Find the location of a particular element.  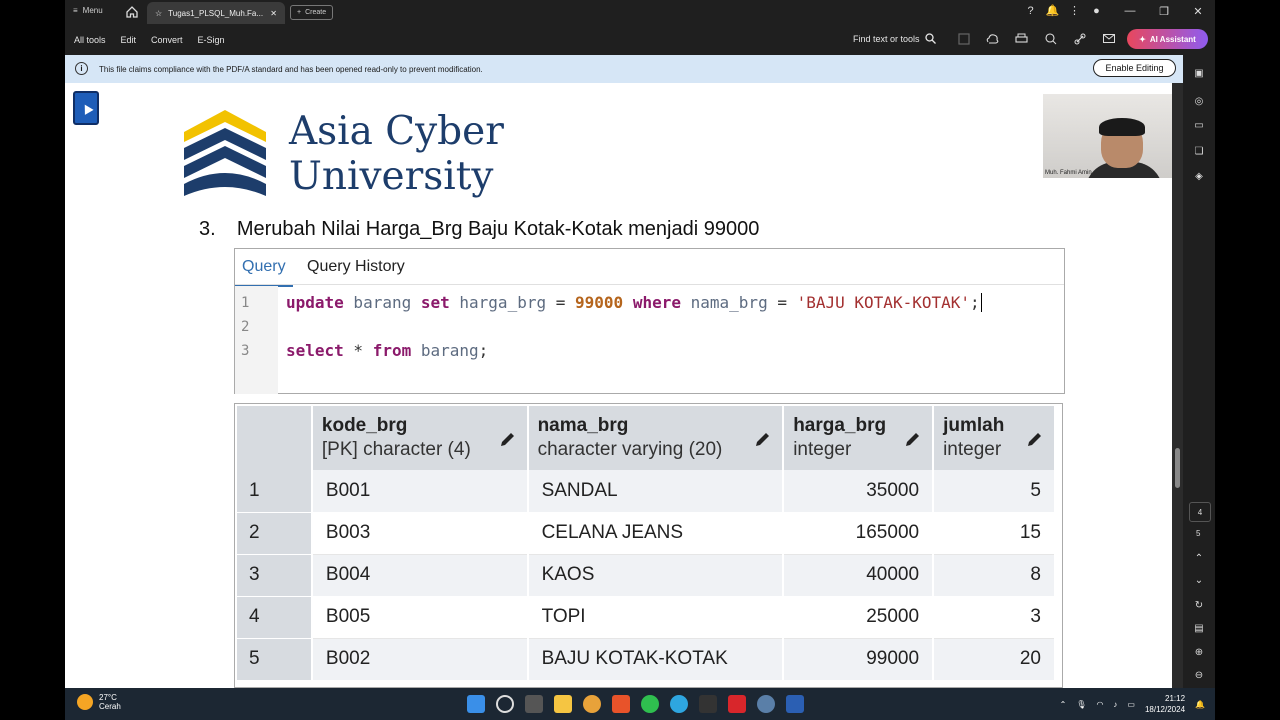

menu-all-tools: All tools is located at coordinates (90, 40).